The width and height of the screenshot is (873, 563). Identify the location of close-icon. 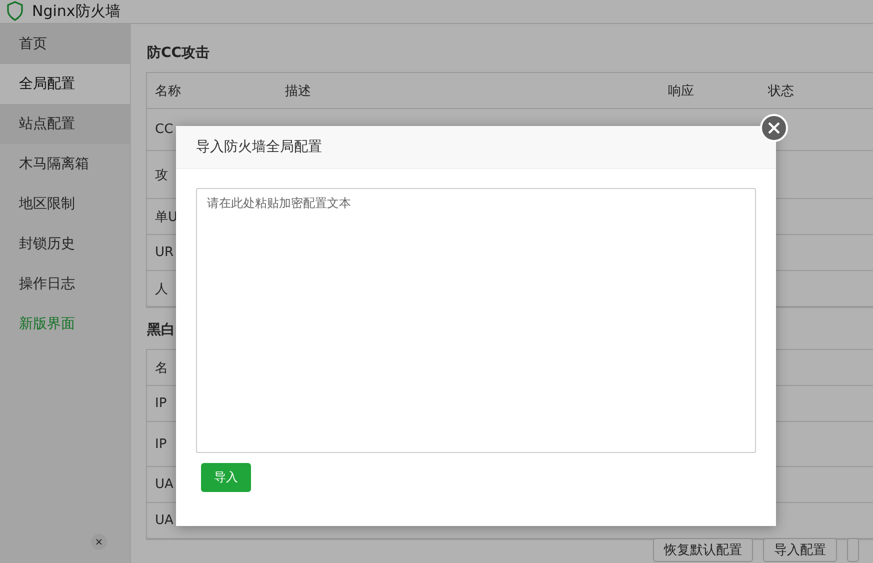
(774, 128).